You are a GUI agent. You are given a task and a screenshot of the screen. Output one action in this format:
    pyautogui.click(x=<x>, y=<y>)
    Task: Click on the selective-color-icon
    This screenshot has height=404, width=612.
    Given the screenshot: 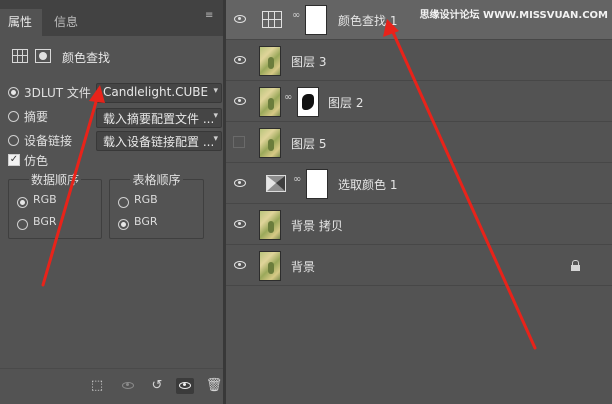 What is the action you would take?
    pyautogui.click(x=276, y=183)
    